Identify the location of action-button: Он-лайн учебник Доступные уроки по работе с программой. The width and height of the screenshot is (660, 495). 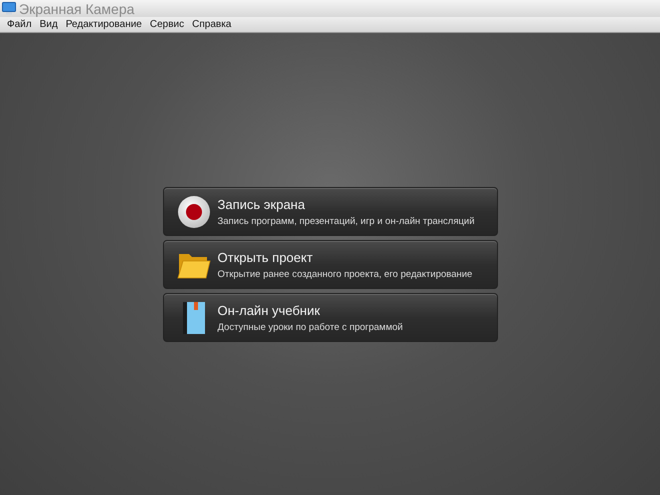
(330, 317).